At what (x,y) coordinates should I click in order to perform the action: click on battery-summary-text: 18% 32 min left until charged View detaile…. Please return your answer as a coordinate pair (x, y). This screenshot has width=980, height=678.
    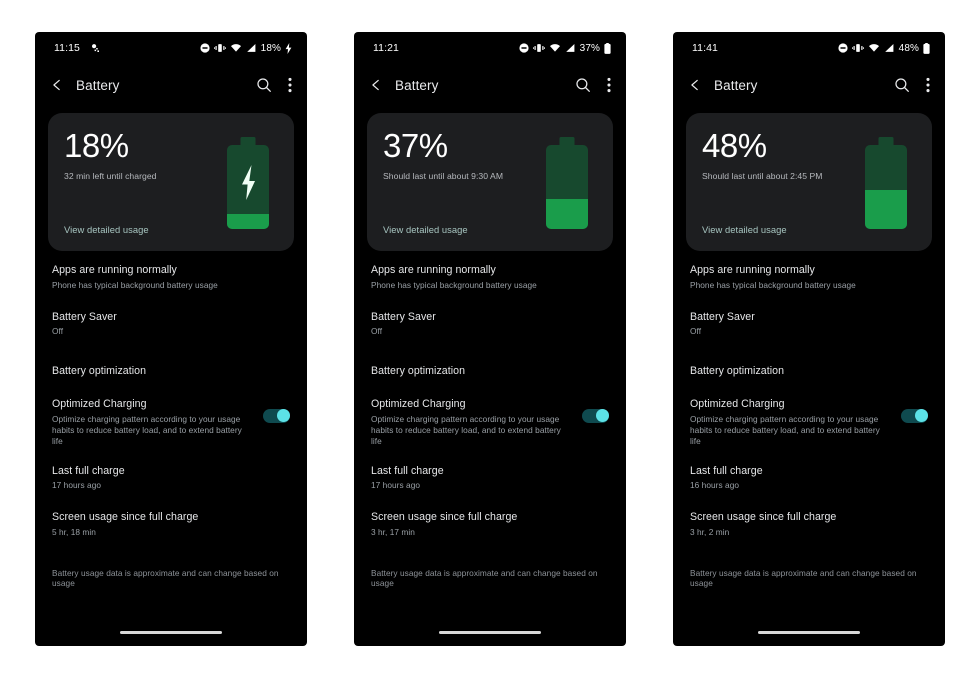
    Looking at the image, I should click on (143, 183).